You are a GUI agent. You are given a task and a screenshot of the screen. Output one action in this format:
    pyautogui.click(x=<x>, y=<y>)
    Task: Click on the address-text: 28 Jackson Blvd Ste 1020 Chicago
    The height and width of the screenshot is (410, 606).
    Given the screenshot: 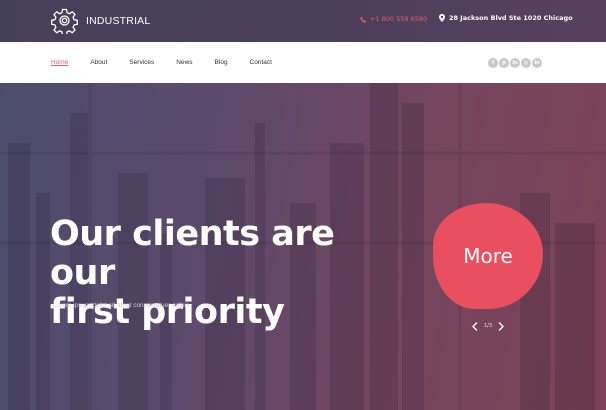 What is the action you would take?
    pyautogui.click(x=511, y=18)
    